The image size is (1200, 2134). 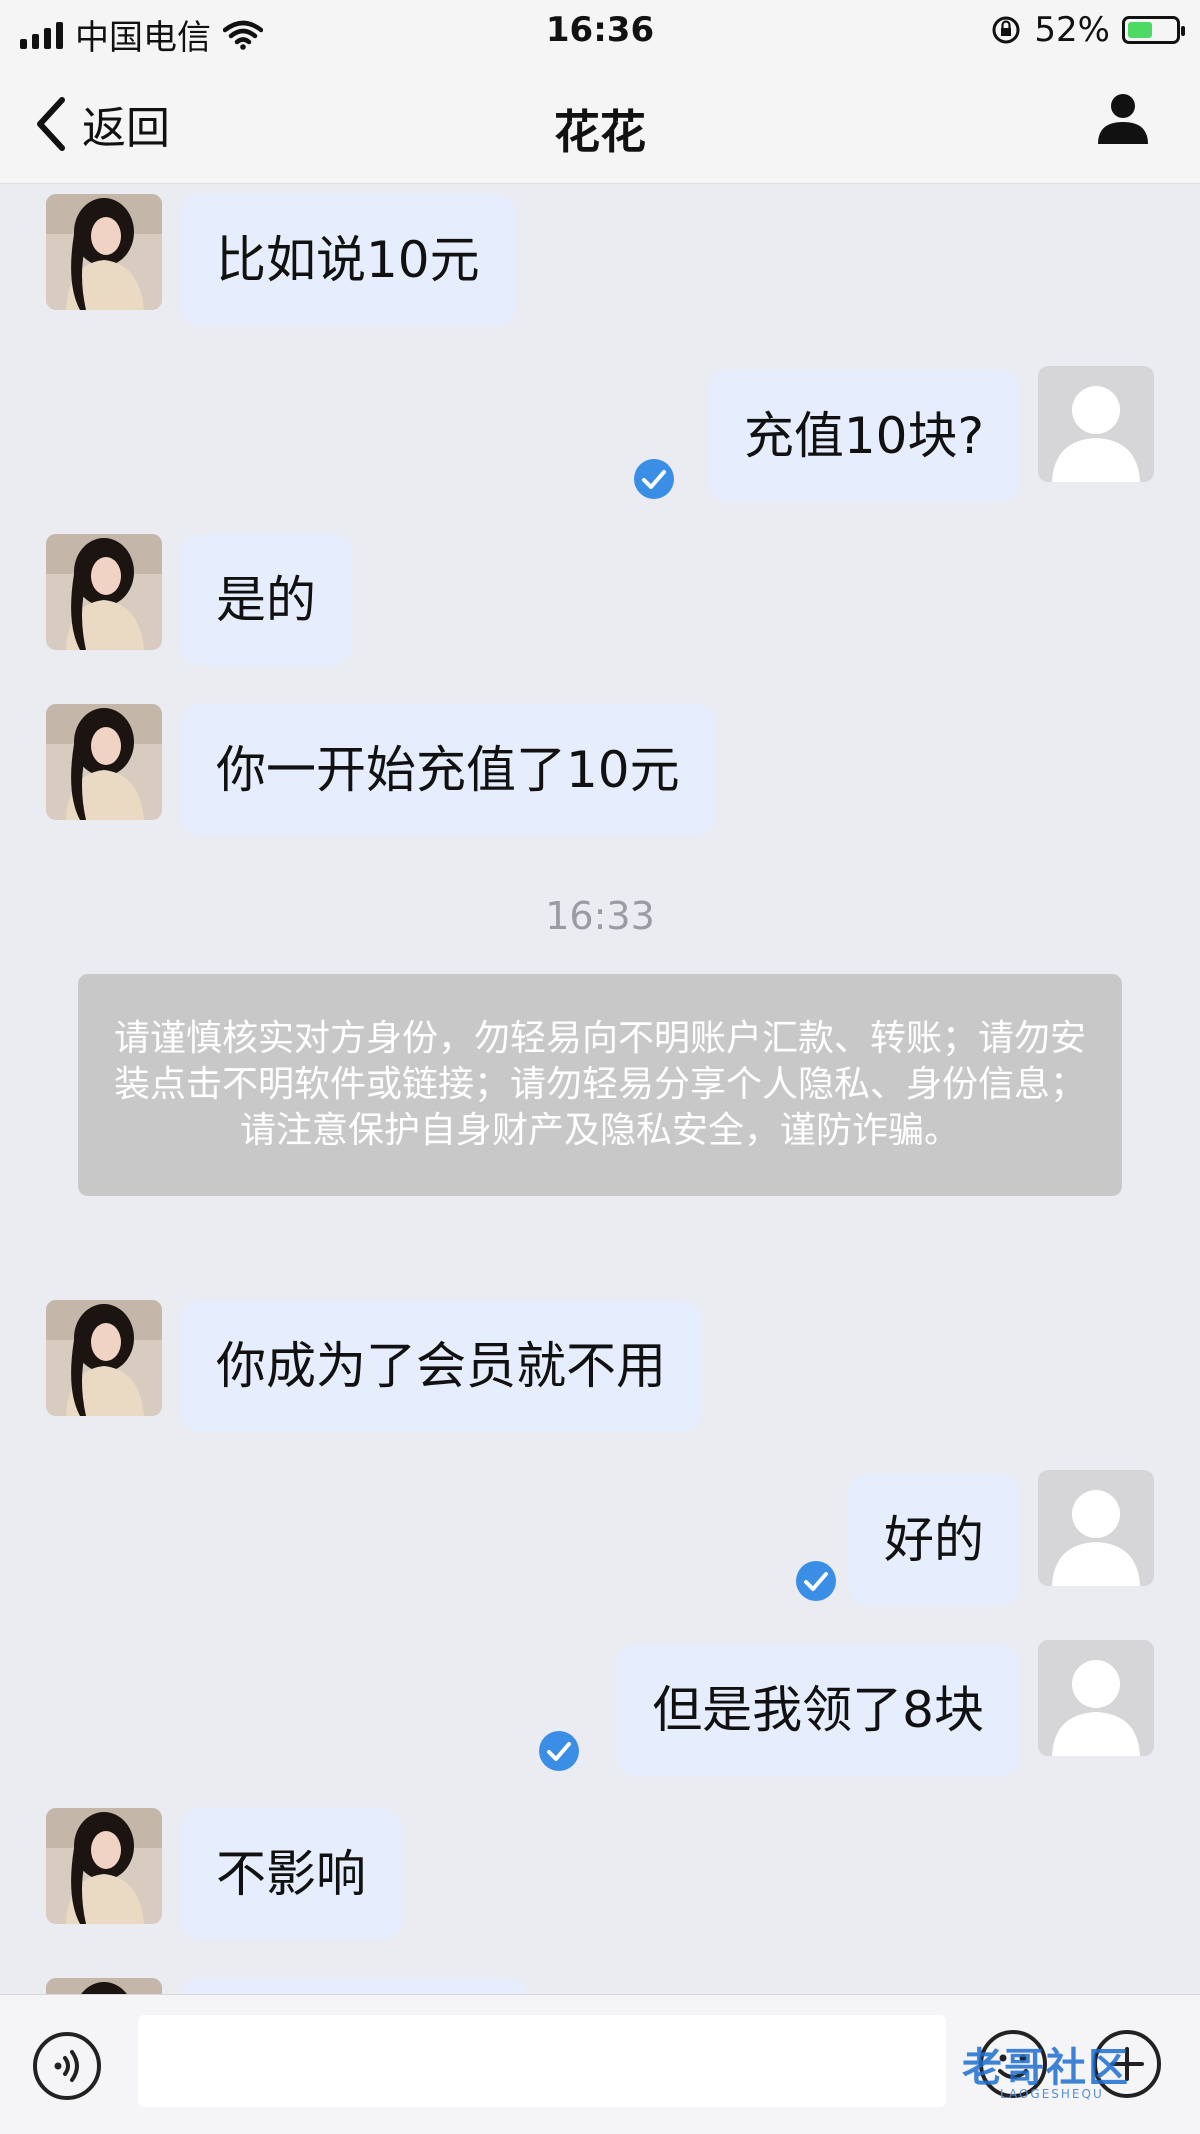 I want to click on message-bubble: 好的, so click(x=934, y=1540).